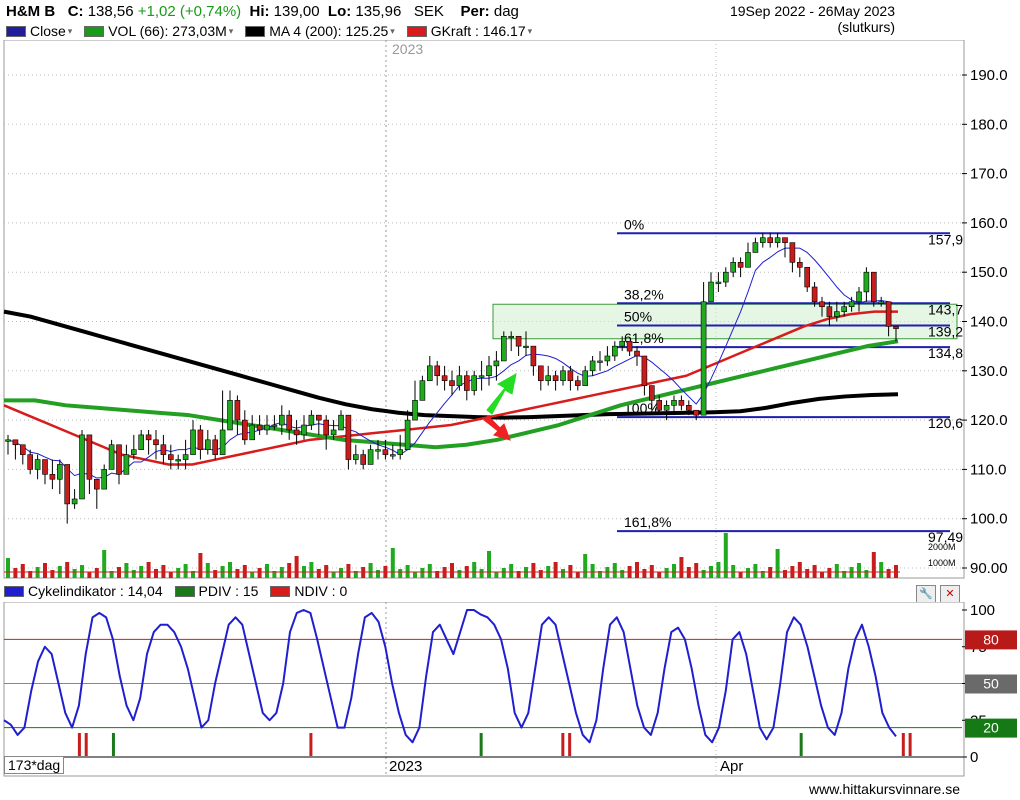  I want to click on fib-value: 143,7, so click(945, 309).